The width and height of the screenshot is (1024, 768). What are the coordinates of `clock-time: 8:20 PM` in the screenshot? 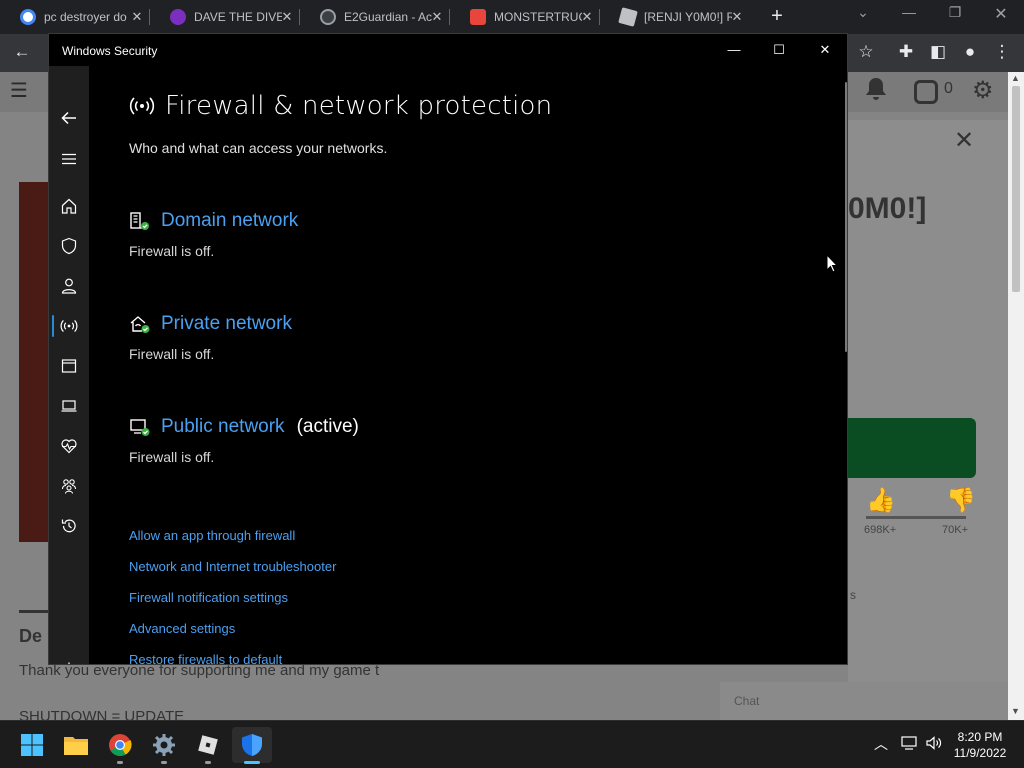 It's located at (980, 737).